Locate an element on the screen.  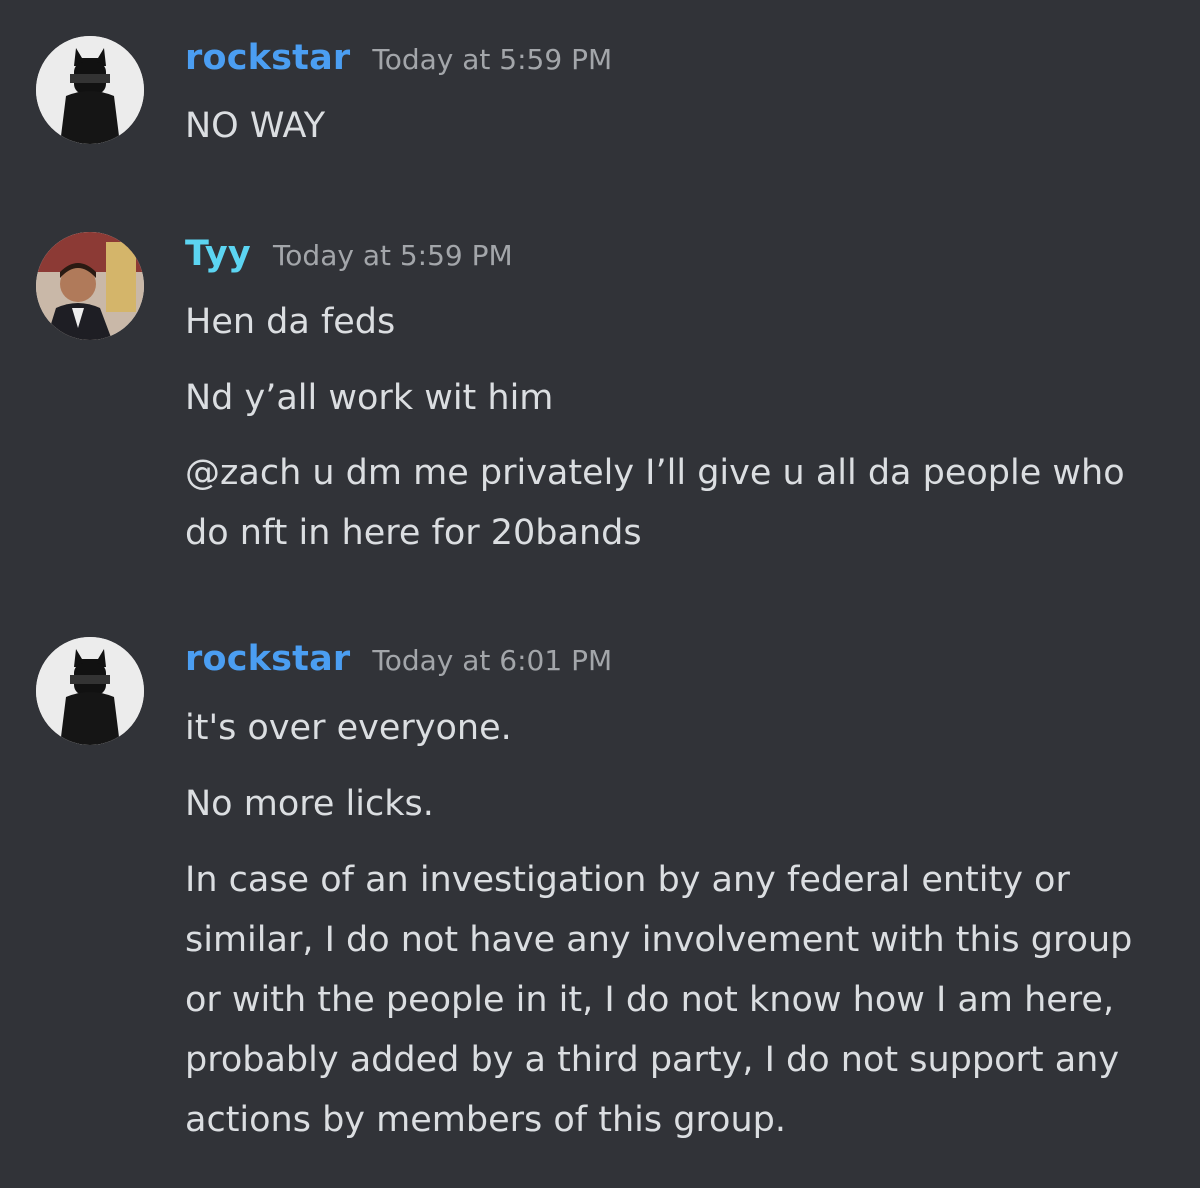
message-header: Tyy Today at 5:59 PM is located at coordinates (349, 254).